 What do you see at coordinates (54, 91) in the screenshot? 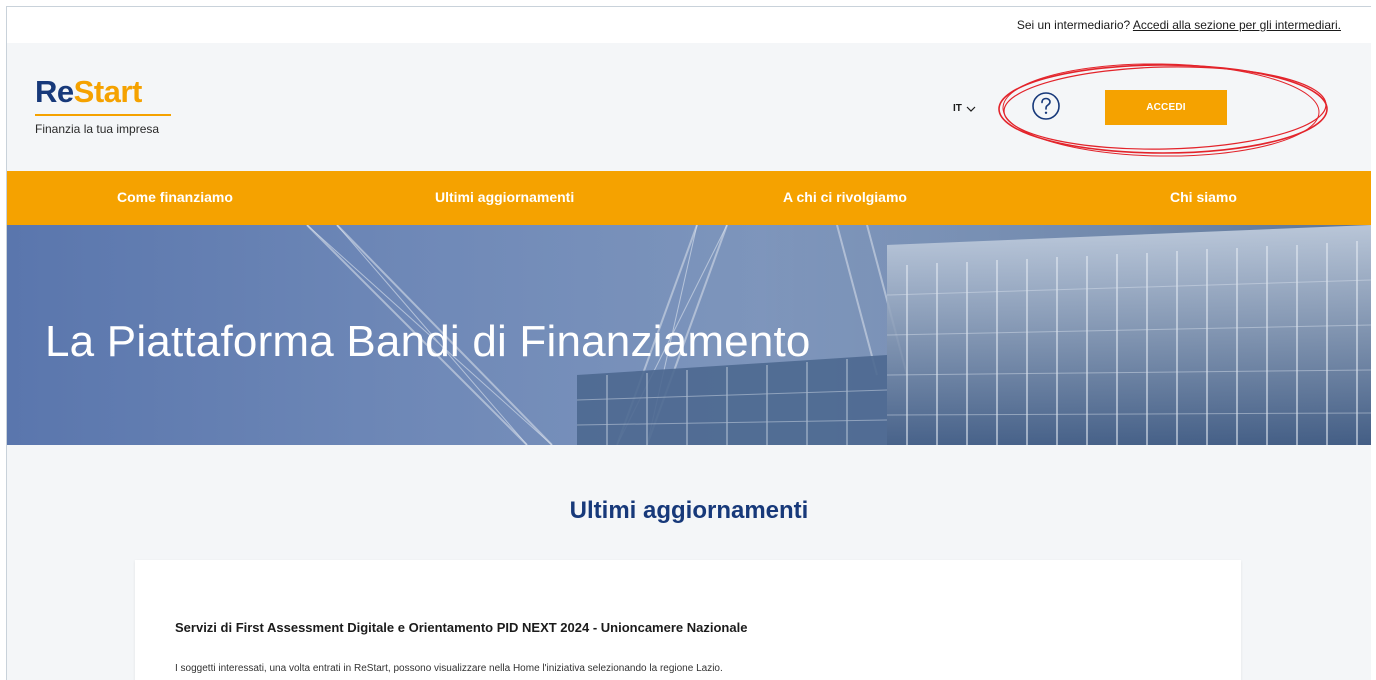
I see `logo-part-re: Re` at bounding box center [54, 91].